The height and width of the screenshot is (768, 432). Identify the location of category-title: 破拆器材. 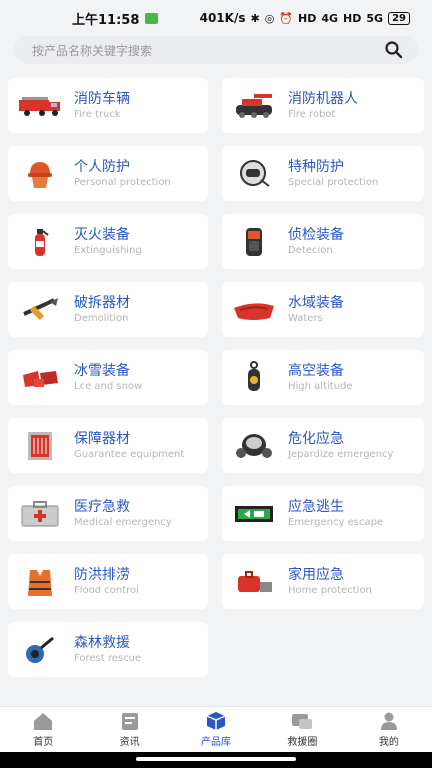
(102, 302).